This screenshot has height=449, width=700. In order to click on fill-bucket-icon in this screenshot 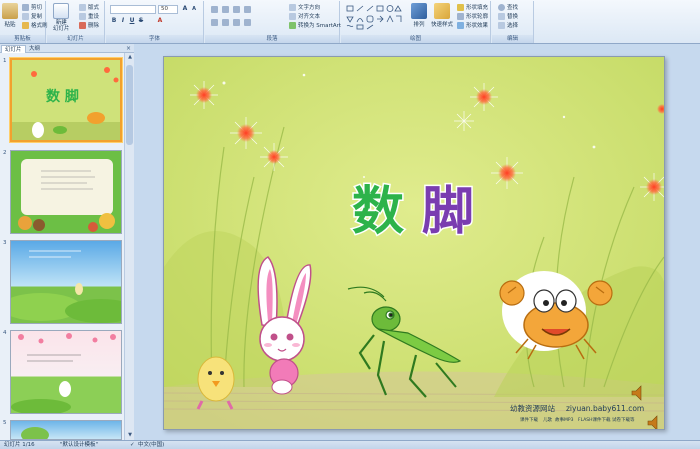, I will do `click(460, 7)`.